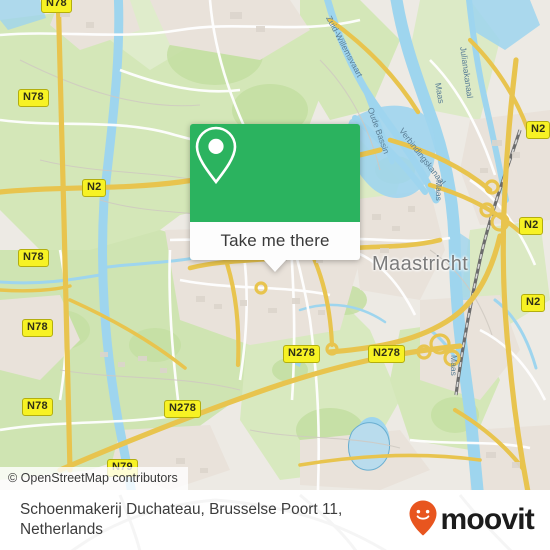 This screenshot has width=550, height=550. Describe the element at coordinates (183, 409) in the screenshot. I see `road-shield-n278-7: N278` at that location.